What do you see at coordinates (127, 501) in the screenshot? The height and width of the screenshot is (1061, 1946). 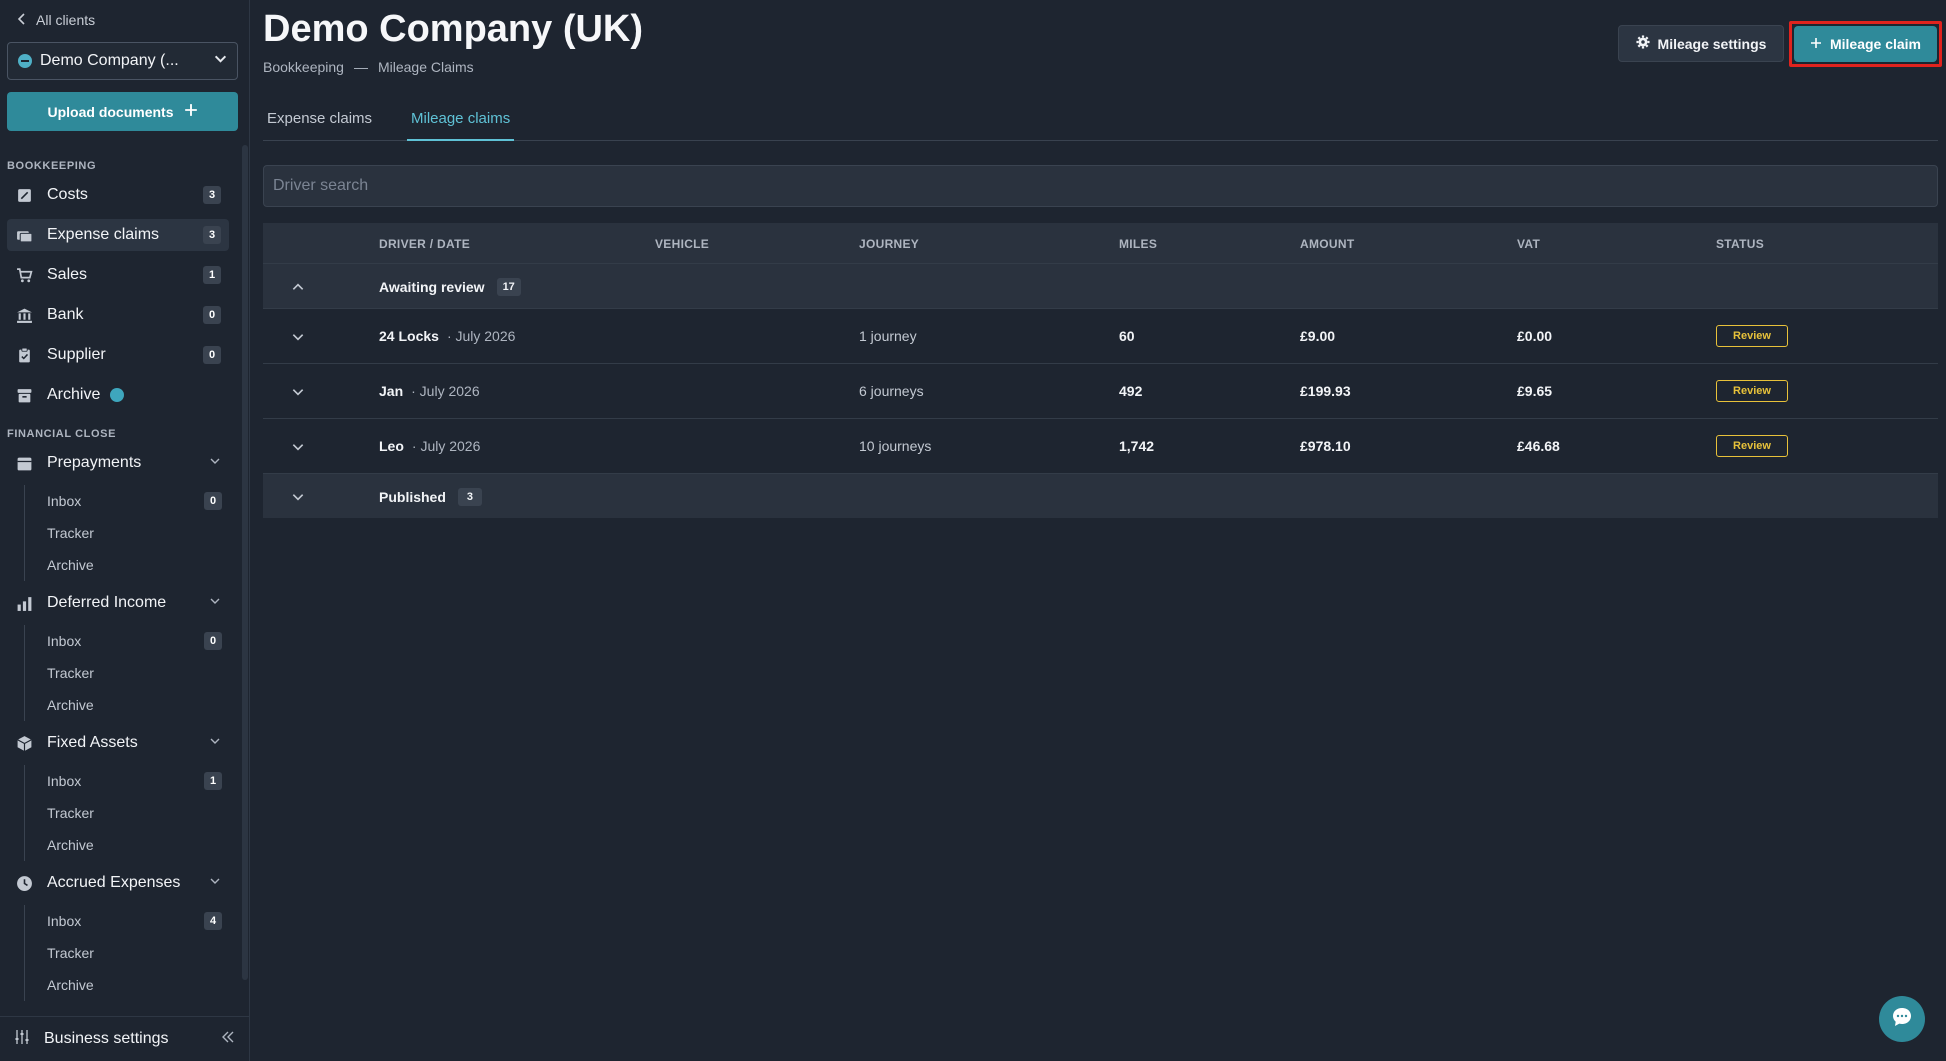 I see `sidebar-item-prepayments-inbox: Inbox 0` at bounding box center [127, 501].